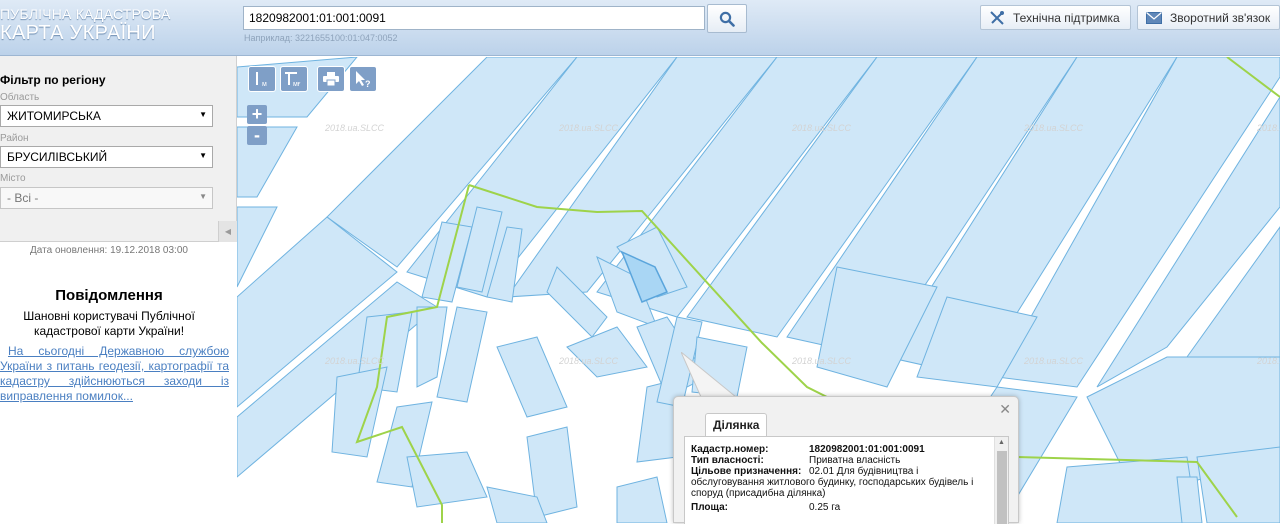 This screenshot has height=524, width=1280. What do you see at coordinates (855, 460) in the screenshot?
I see `info-value: Приватна власність` at bounding box center [855, 460].